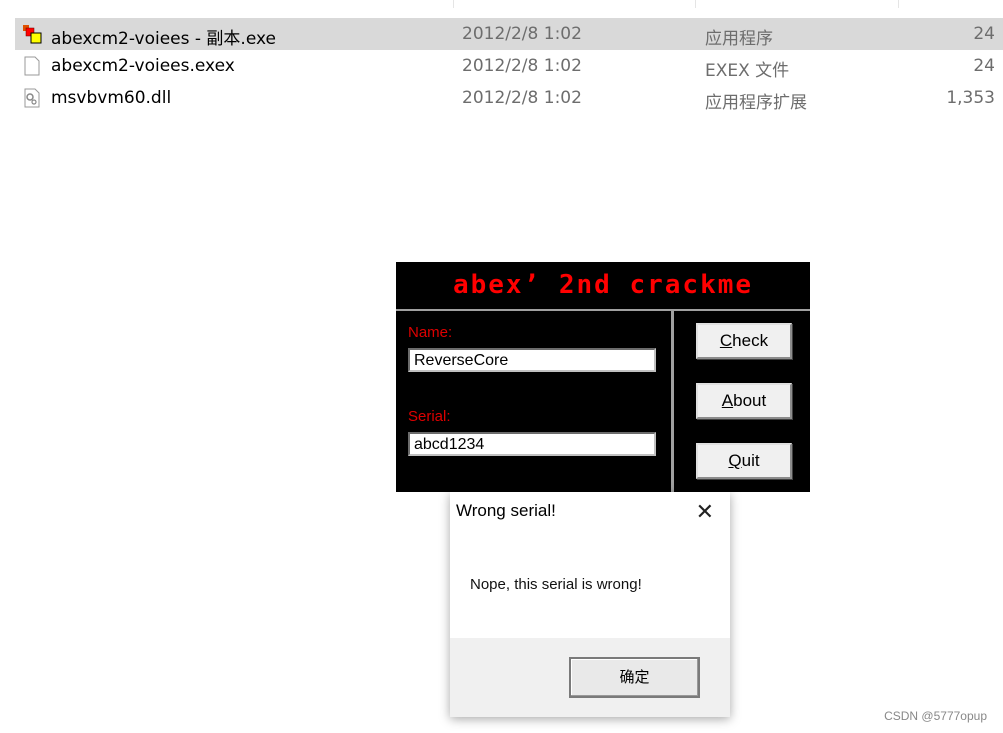 Image resolution: width=1003 pixels, height=733 pixels. Describe the element at coordinates (430, 332) in the screenshot. I see `name-label: Name:` at that location.